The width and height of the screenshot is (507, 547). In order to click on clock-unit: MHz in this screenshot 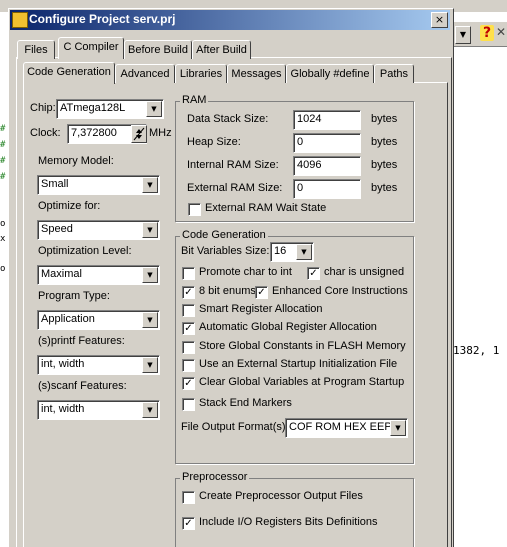, I will do `click(160, 133)`.